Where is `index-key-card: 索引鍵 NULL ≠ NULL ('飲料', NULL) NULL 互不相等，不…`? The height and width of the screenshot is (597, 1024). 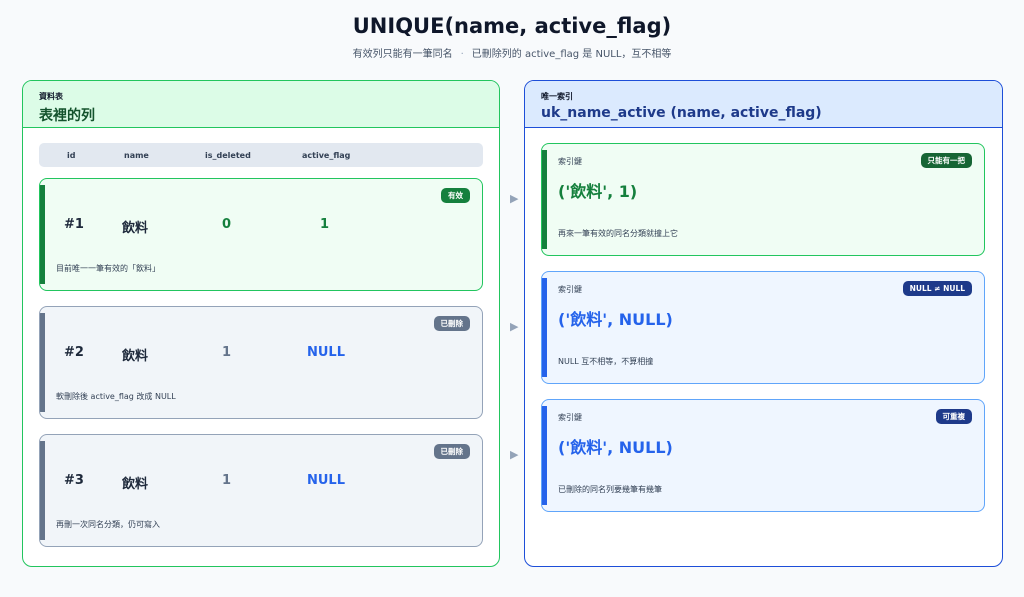 index-key-card: 索引鍵 NULL ≠ NULL ('飲料', NULL) NULL 互不相等，不… is located at coordinates (763, 327).